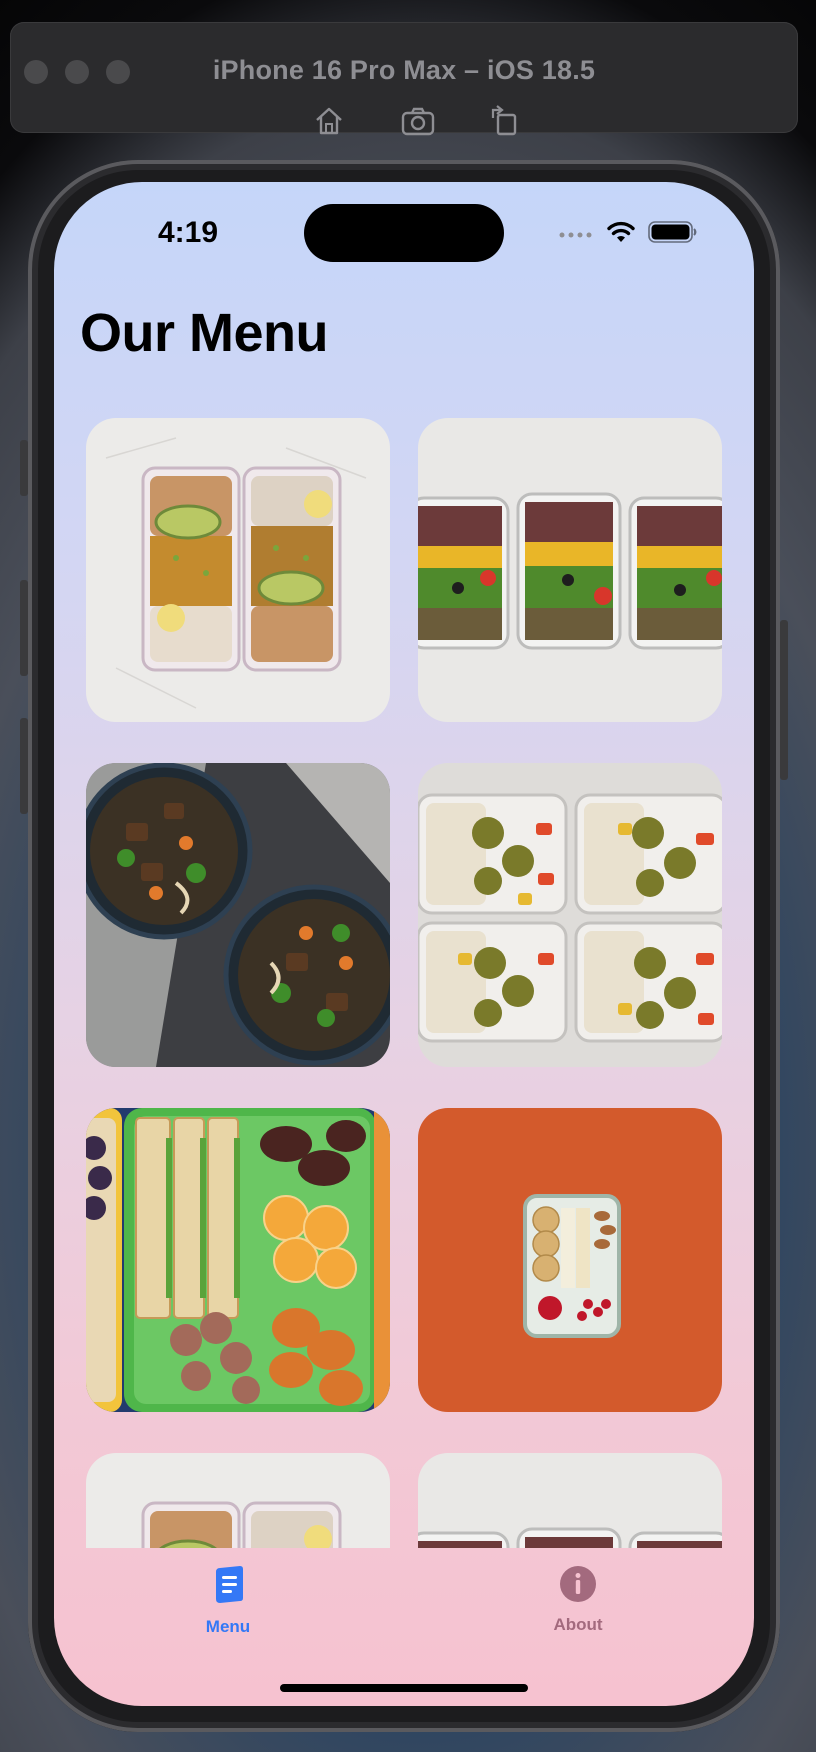  Describe the element at coordinates (329, 121) in the screenshot. I see `home-icon` at that location.